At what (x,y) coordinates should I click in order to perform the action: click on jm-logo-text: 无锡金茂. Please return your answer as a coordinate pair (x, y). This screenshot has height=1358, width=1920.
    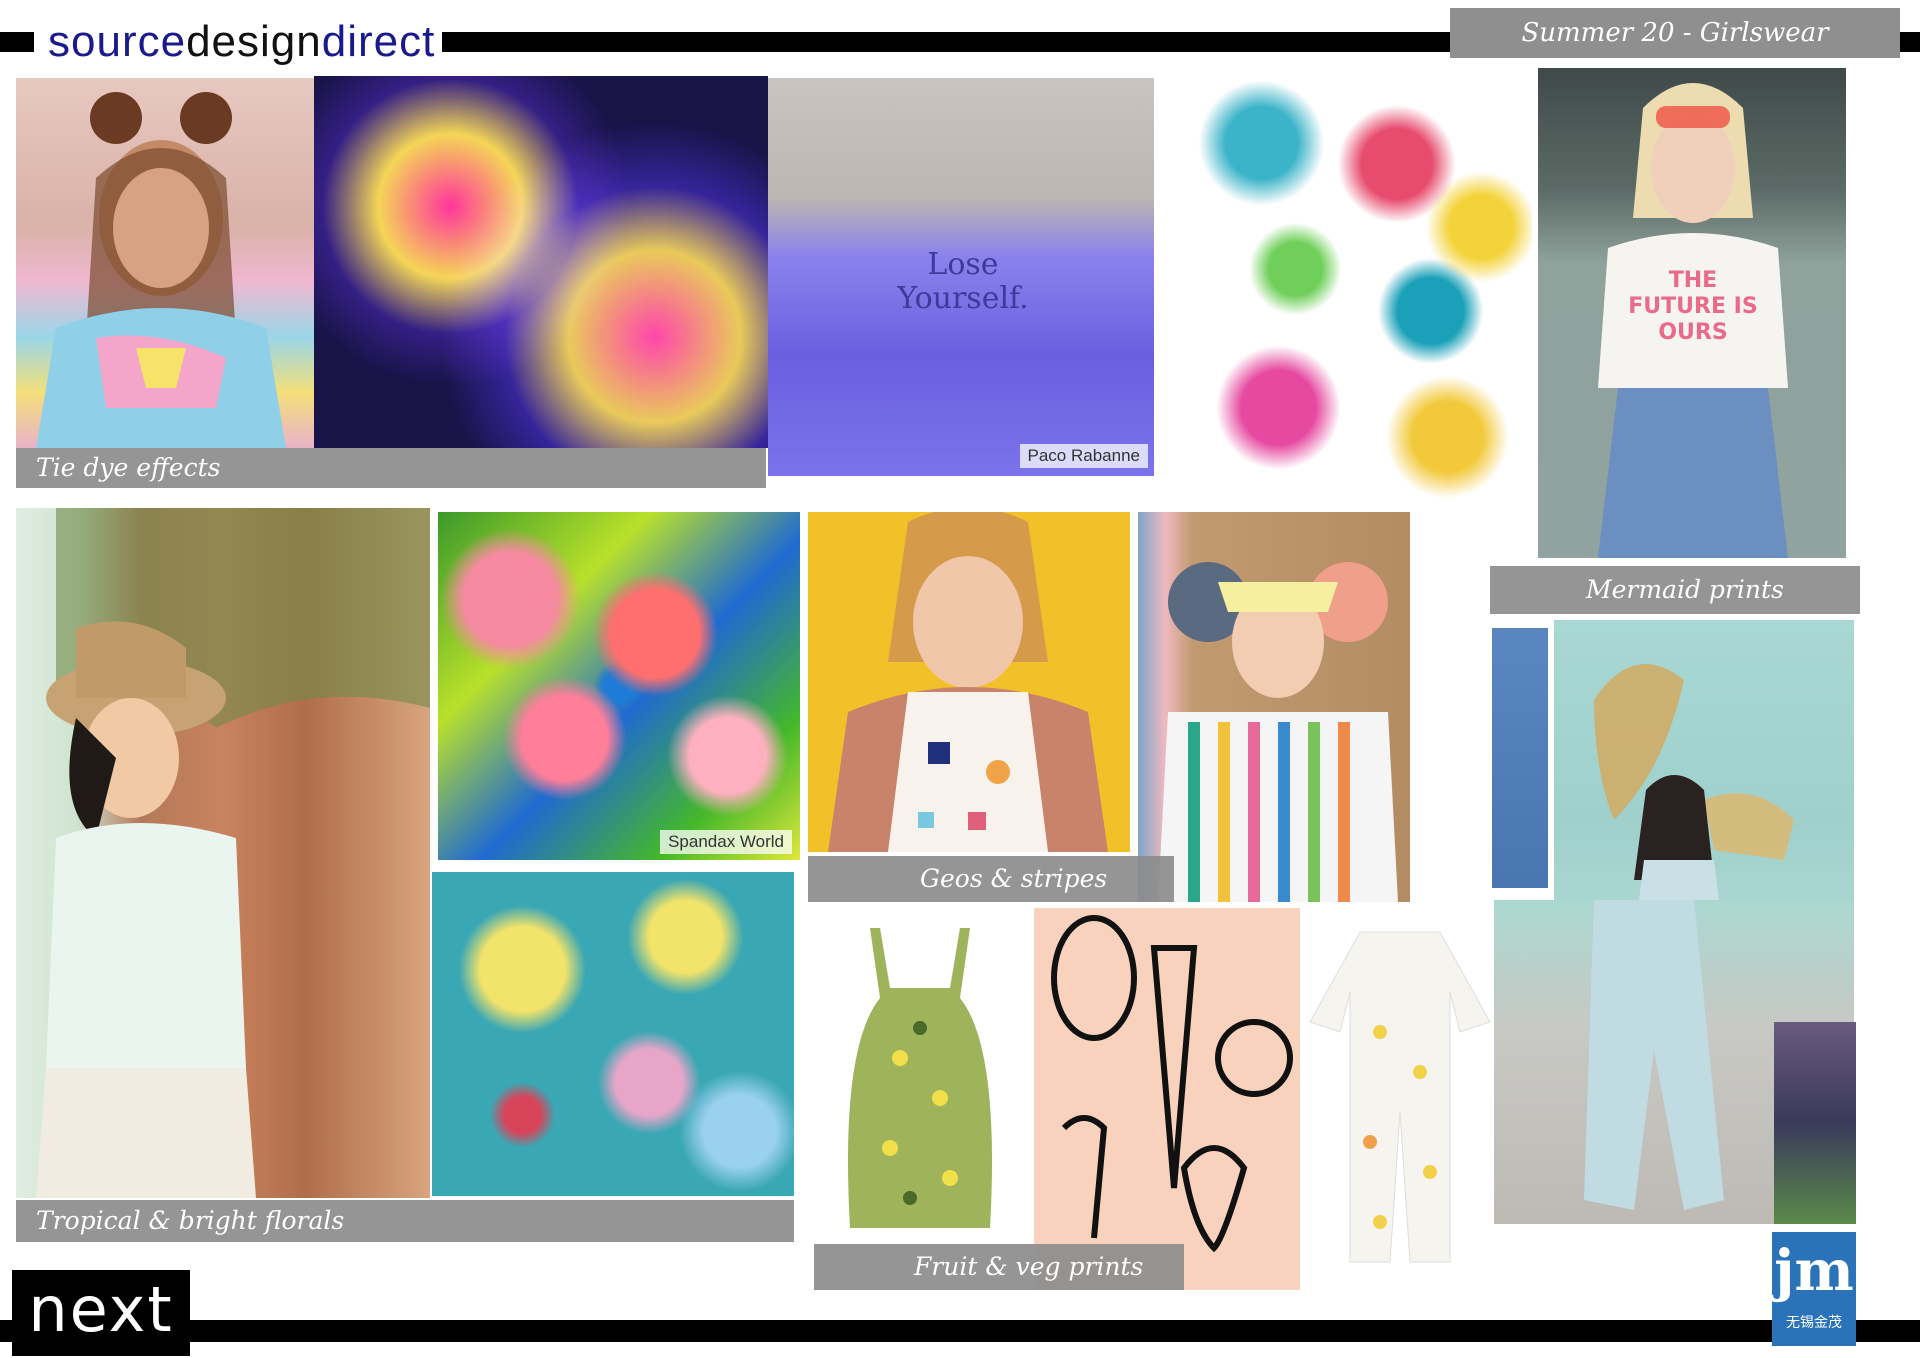
    Looking at the image, I should click on (1814, 1322).